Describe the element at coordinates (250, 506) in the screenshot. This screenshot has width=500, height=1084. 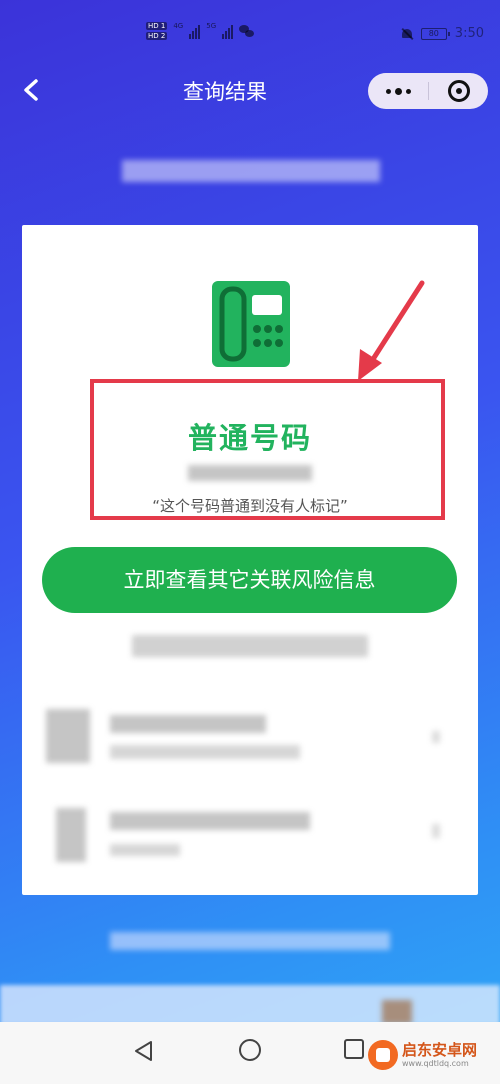
I see `result-quote: “这个号码普通到没有人标记”` at that location.